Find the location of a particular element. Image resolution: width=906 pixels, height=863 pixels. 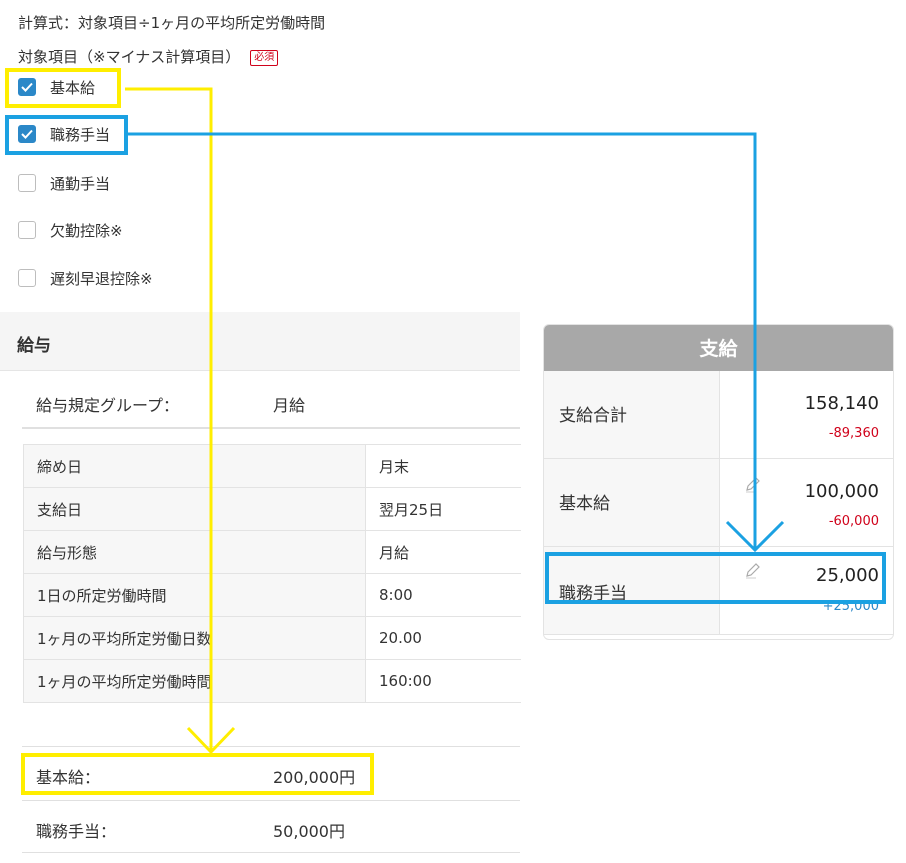

amount-value: 200,000円 is located at coordinates (314, 777).